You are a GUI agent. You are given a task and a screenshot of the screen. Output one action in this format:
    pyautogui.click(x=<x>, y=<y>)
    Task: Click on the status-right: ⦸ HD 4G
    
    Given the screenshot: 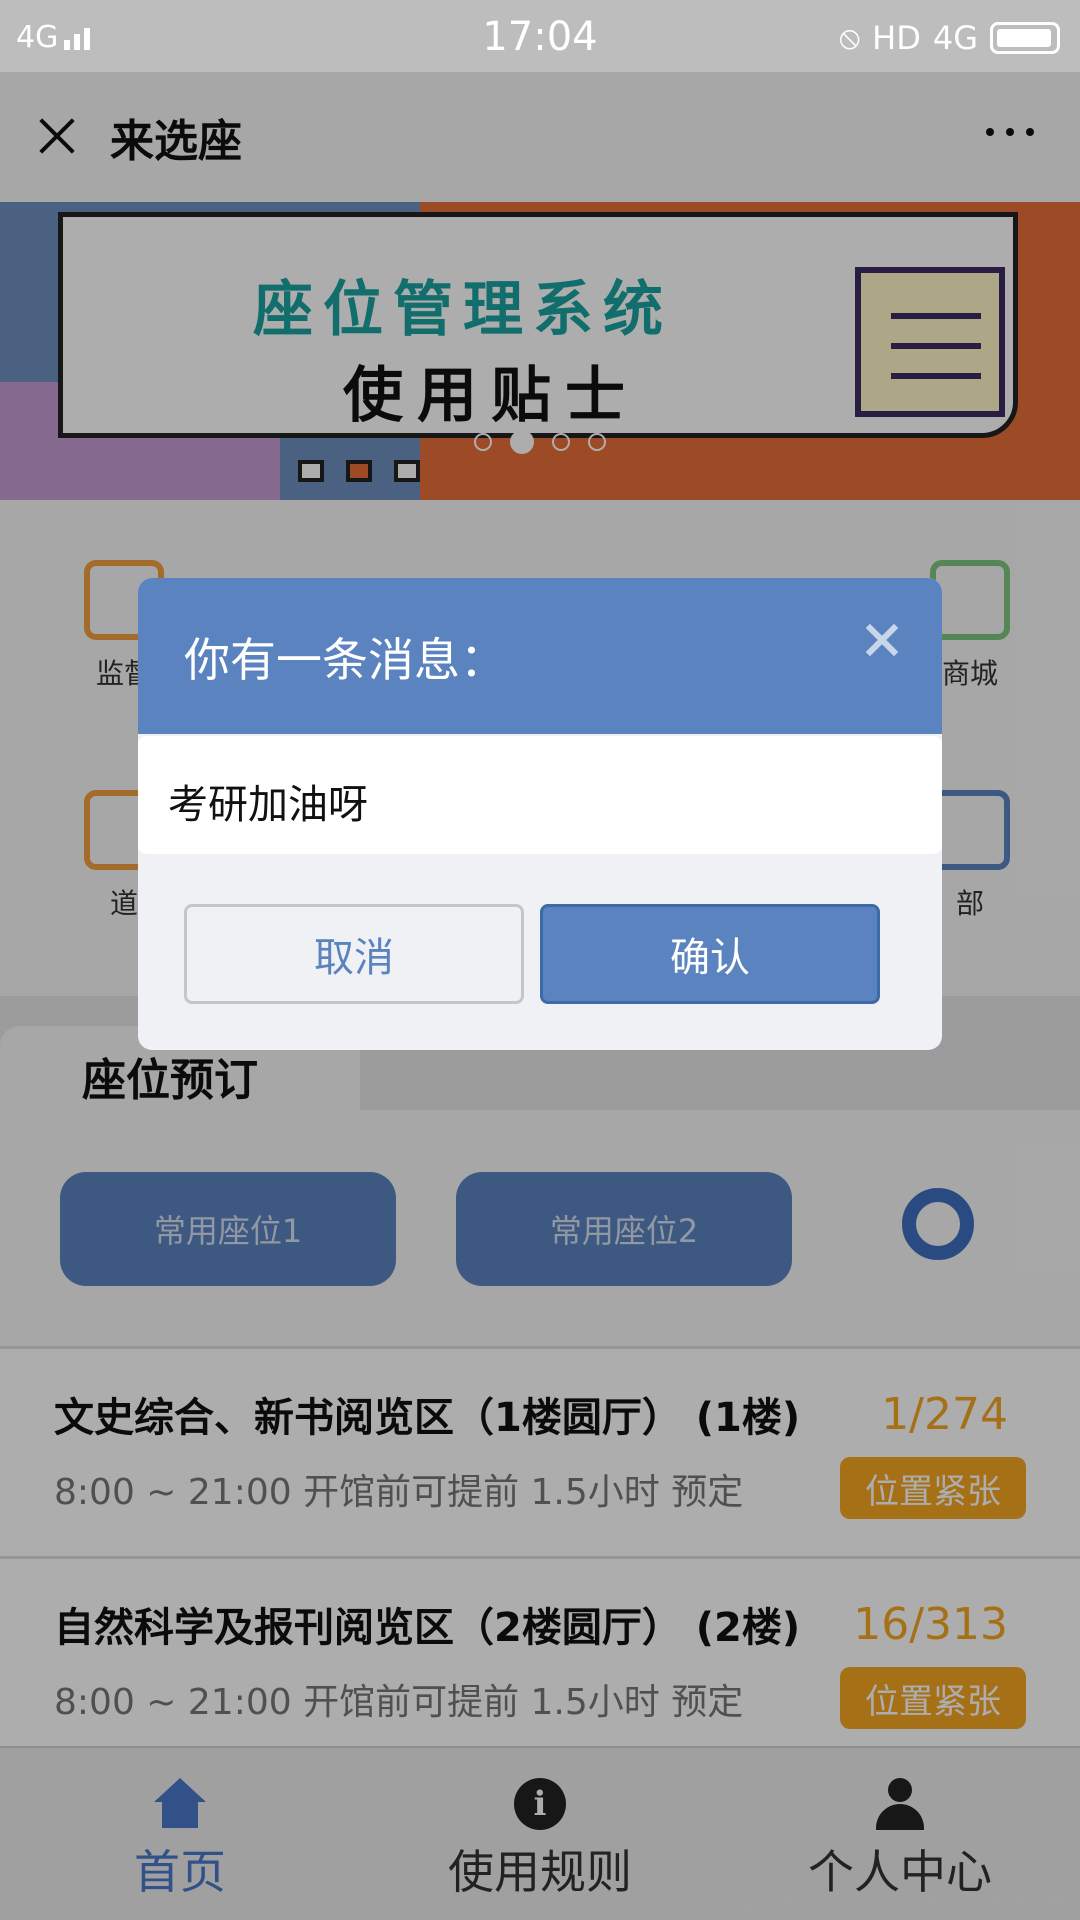 What is the action you would take?
    pyautogui.click(x=949, y=37)
    